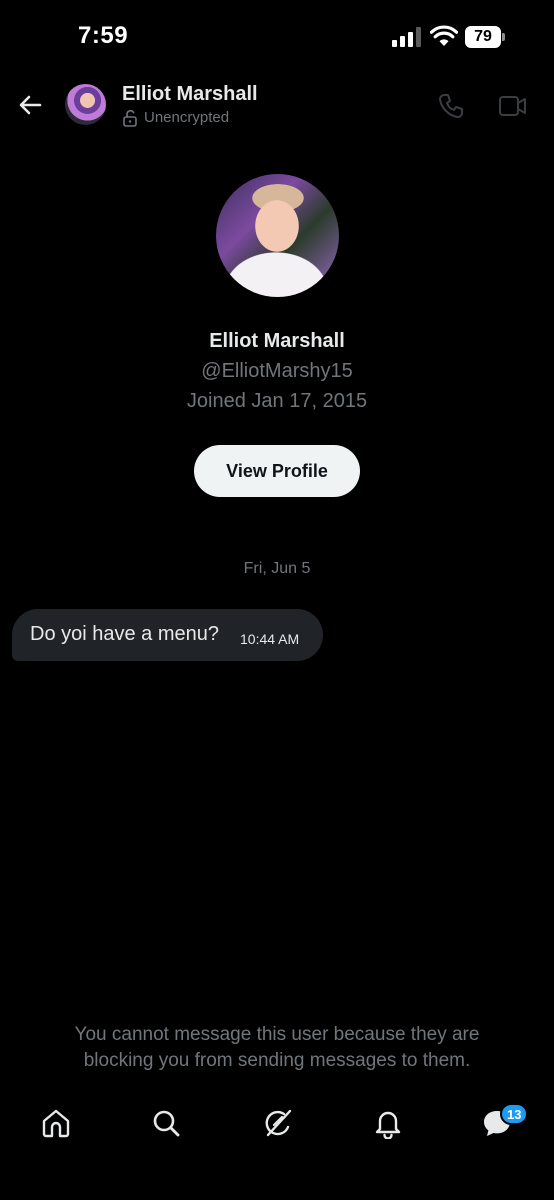 This screenshot has width=554, height=1200. Describe the element at coordinates (277, 471) in the screenshot. I see `view-profile-button: View Profile` at that location.